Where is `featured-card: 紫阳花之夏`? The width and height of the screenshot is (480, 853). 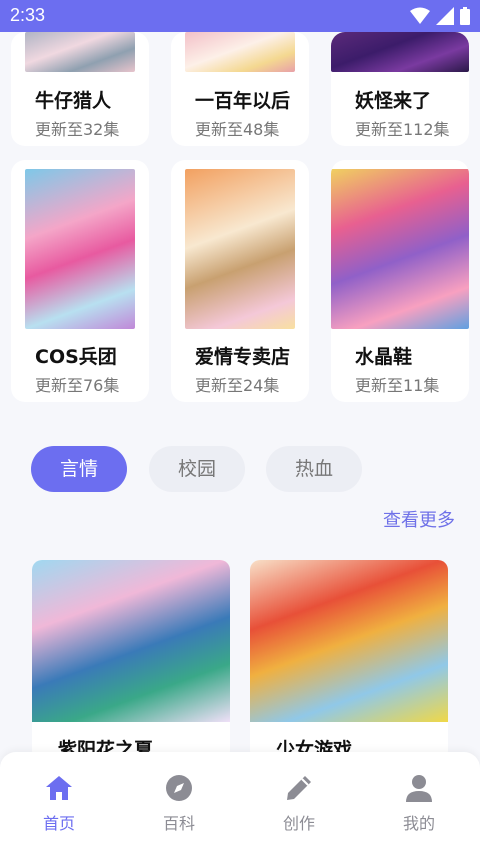 featured-card: 紫阳花之夏 is located at coordinates (131, 660).